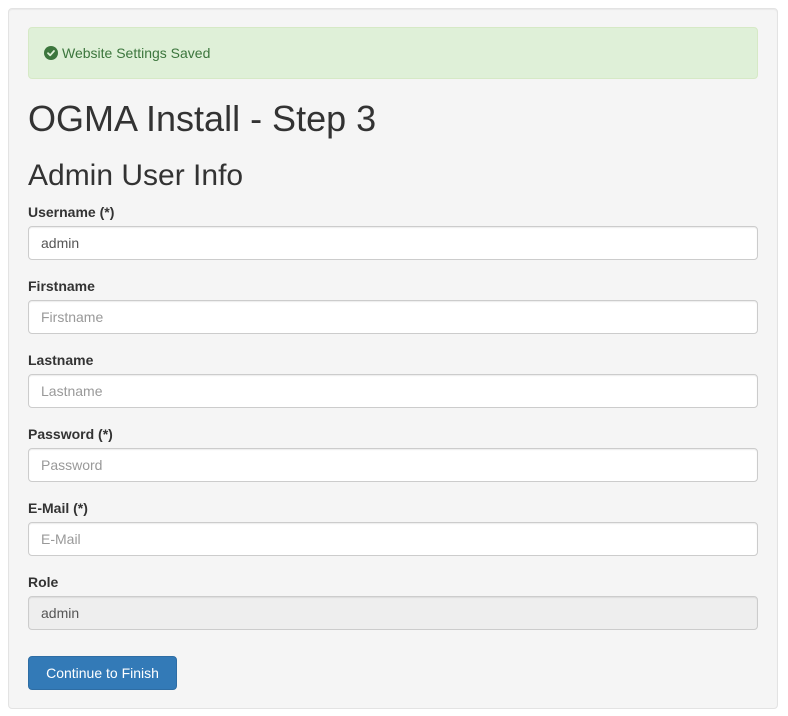  What do you see at coordinates (71, 212) in the screenshot?
I see `username-label: Username (*)` at bounding box center [71, 212].